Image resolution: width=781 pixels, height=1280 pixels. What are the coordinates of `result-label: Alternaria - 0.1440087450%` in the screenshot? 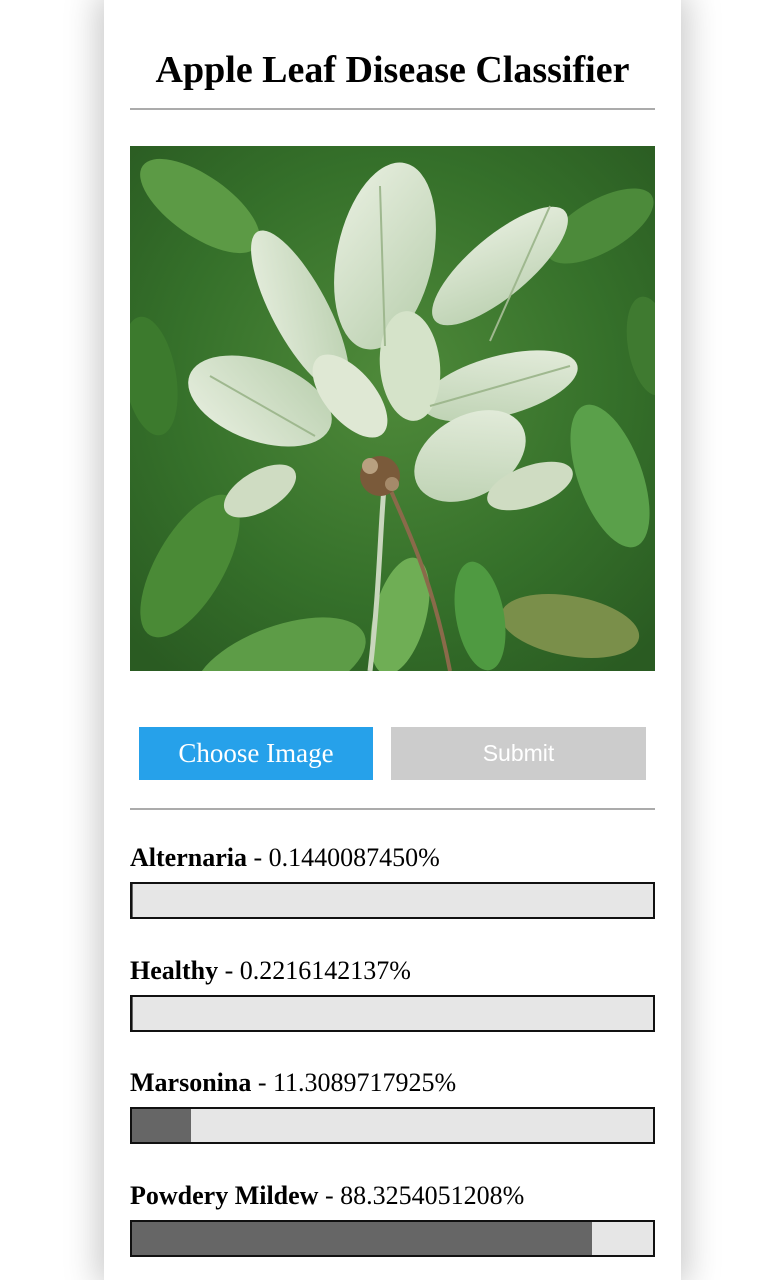 It's located at (392, 858).